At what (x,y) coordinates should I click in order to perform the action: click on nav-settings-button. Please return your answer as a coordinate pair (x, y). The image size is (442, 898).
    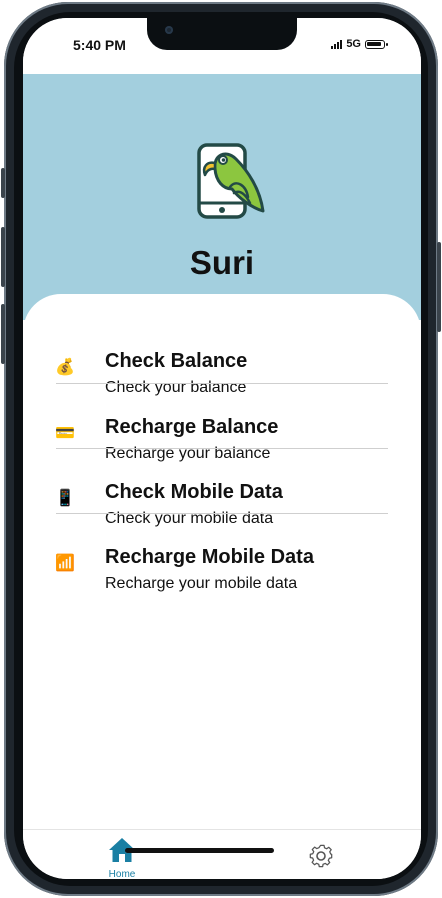
    Looking at the image, I should click on (321, 856).